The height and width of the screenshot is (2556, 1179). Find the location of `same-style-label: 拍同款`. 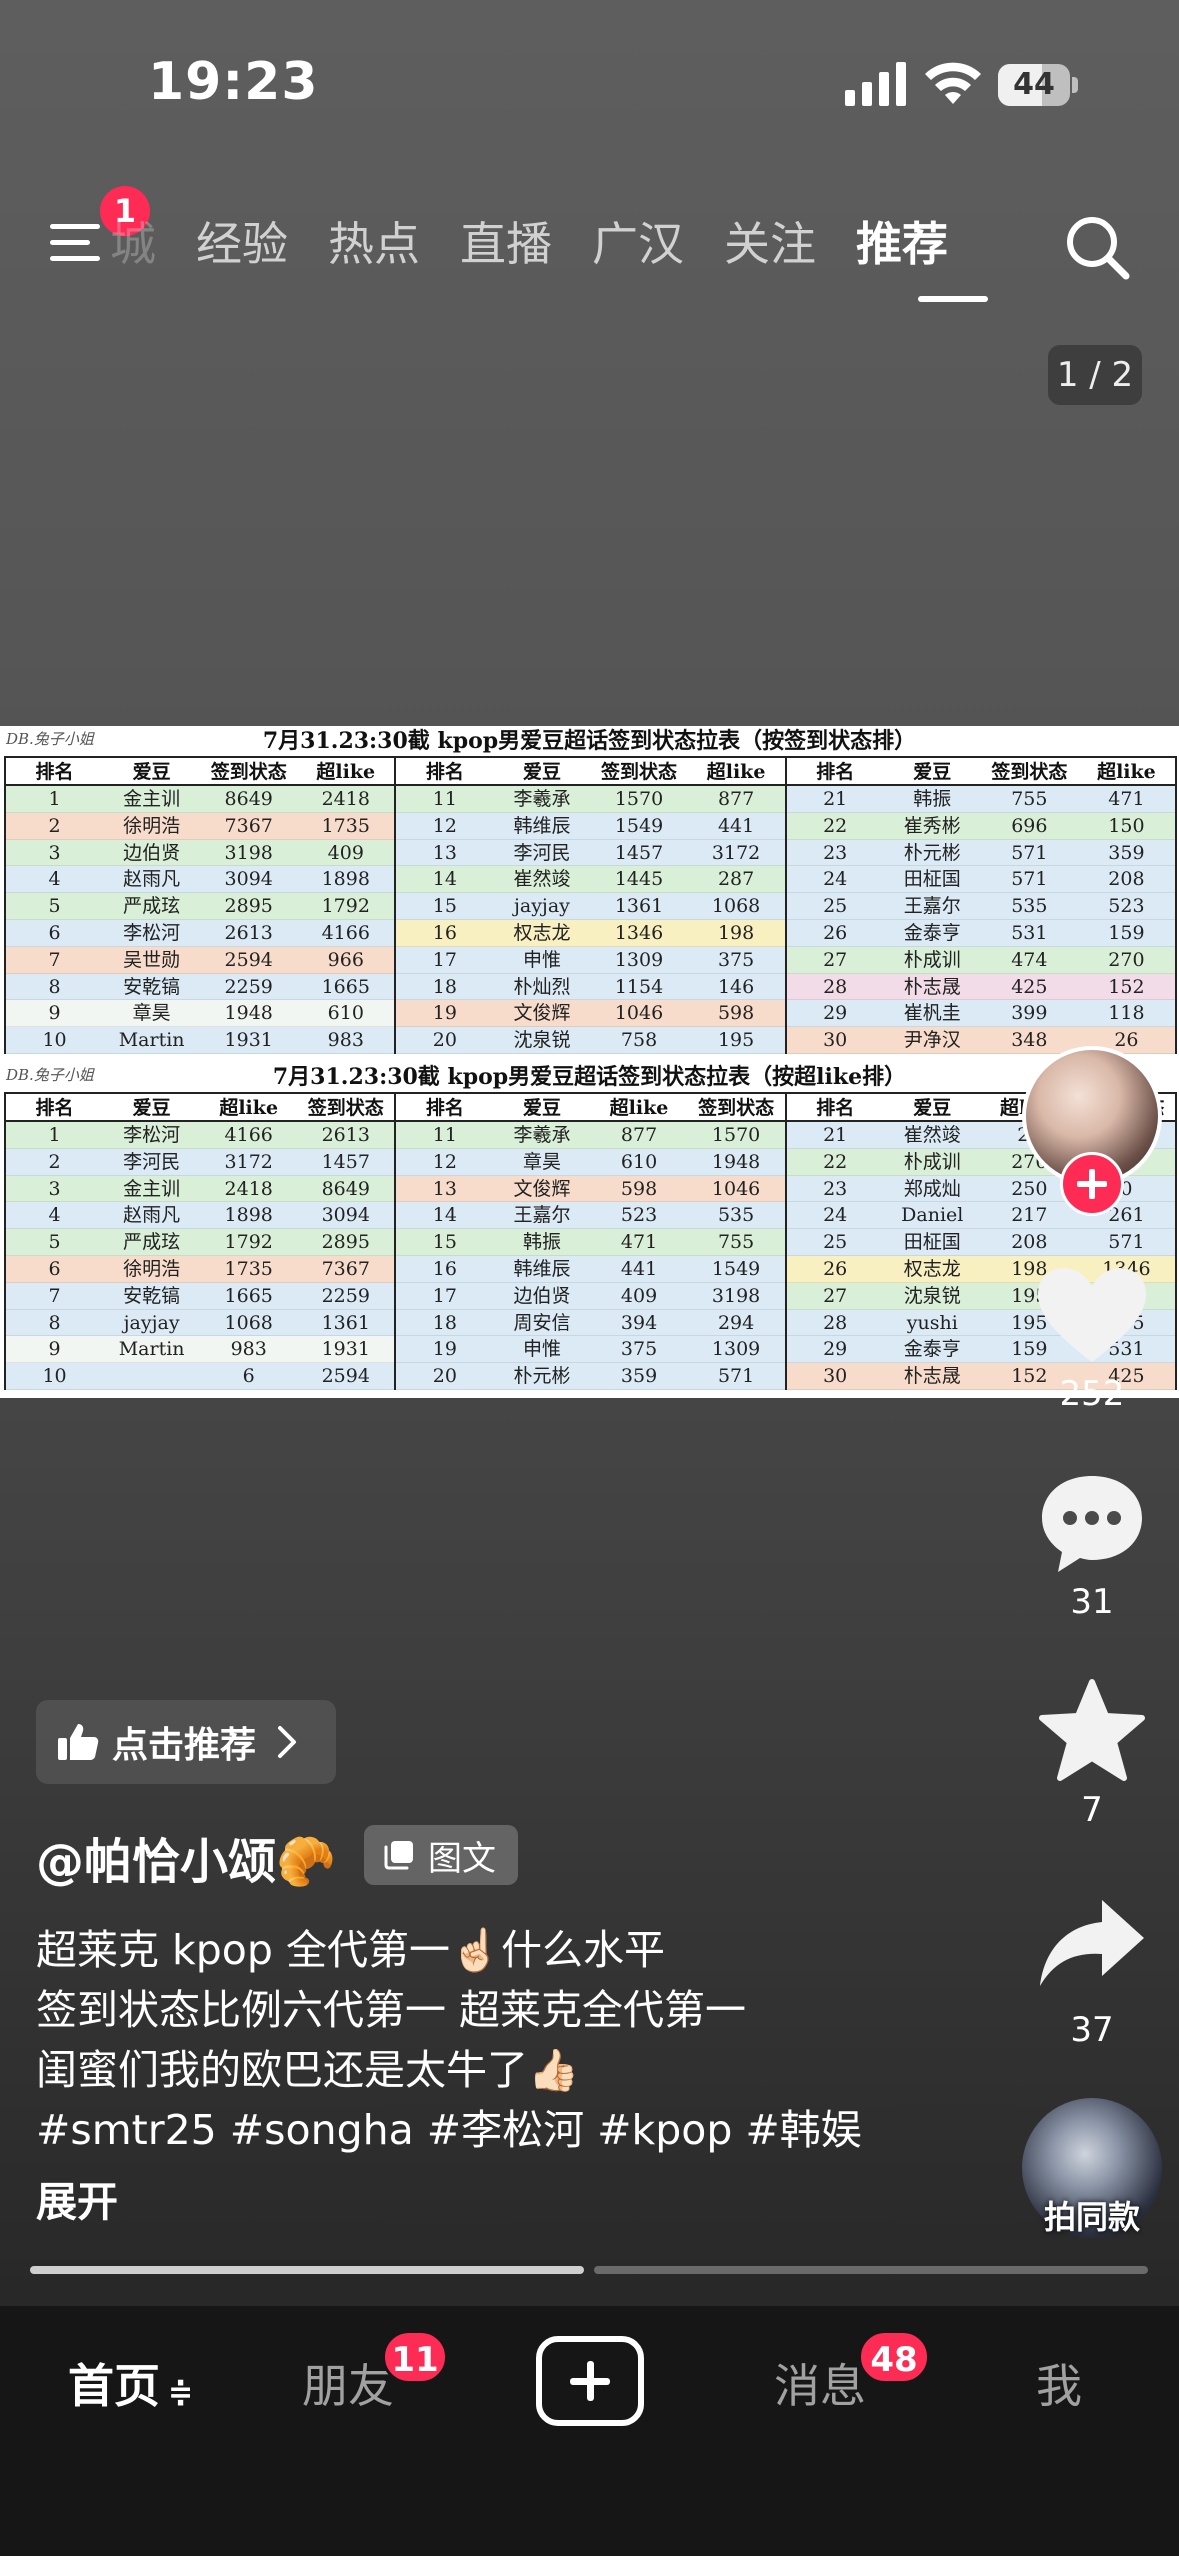

same-style-label: 拍同款 is located at coordinates (1092, 2215).